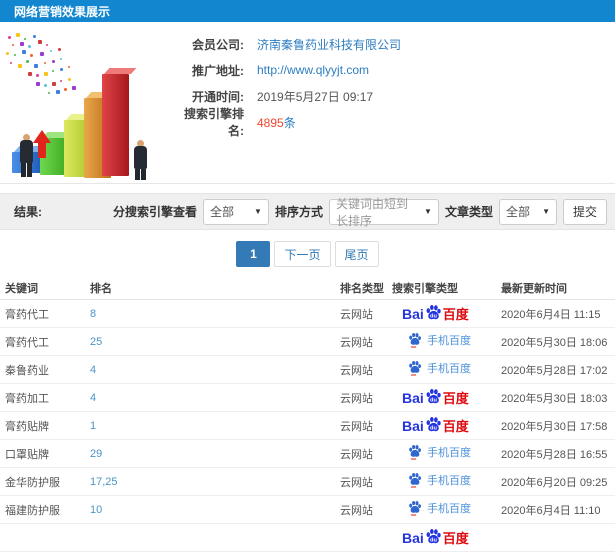 The image size is (615, 552). Describe the element at coordinates (215, 453) in the screenshot. I see `rank-cell: 29` at that location.